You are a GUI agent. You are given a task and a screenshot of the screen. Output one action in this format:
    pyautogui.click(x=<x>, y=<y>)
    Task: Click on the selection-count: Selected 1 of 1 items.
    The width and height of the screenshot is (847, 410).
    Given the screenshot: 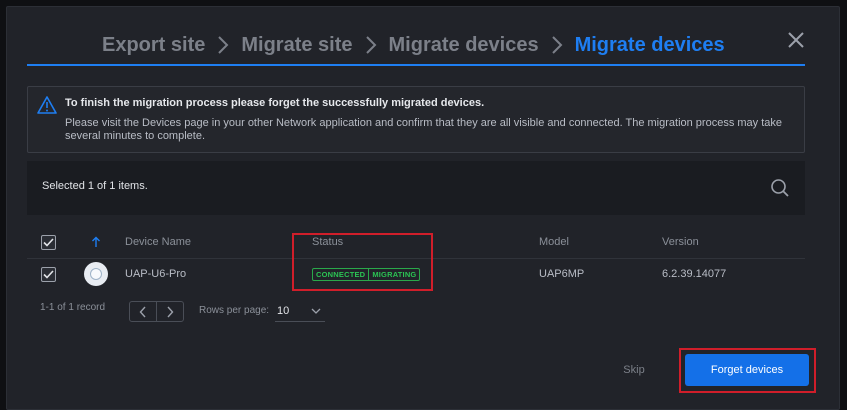 What is the action you would take?
    pyautogui.click(x=95, y=186)
    